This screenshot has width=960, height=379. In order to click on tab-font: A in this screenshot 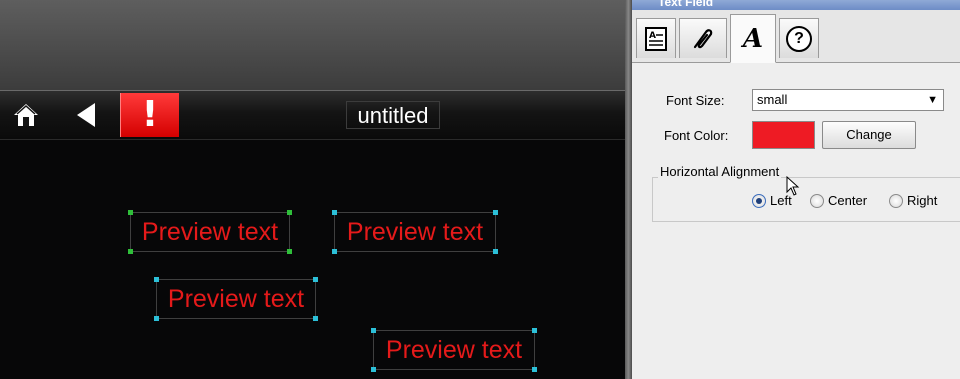, I will do `click(753, 38)`.